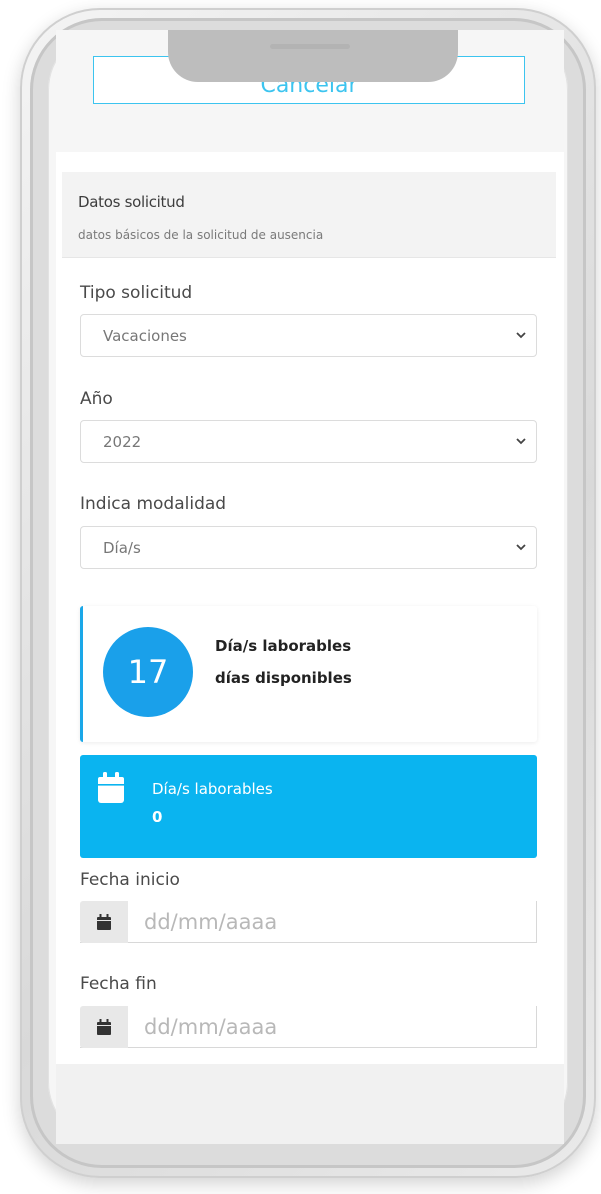  Describe the element at coordinates (309, 215) in the screenshot. I see `section-header` at that location.